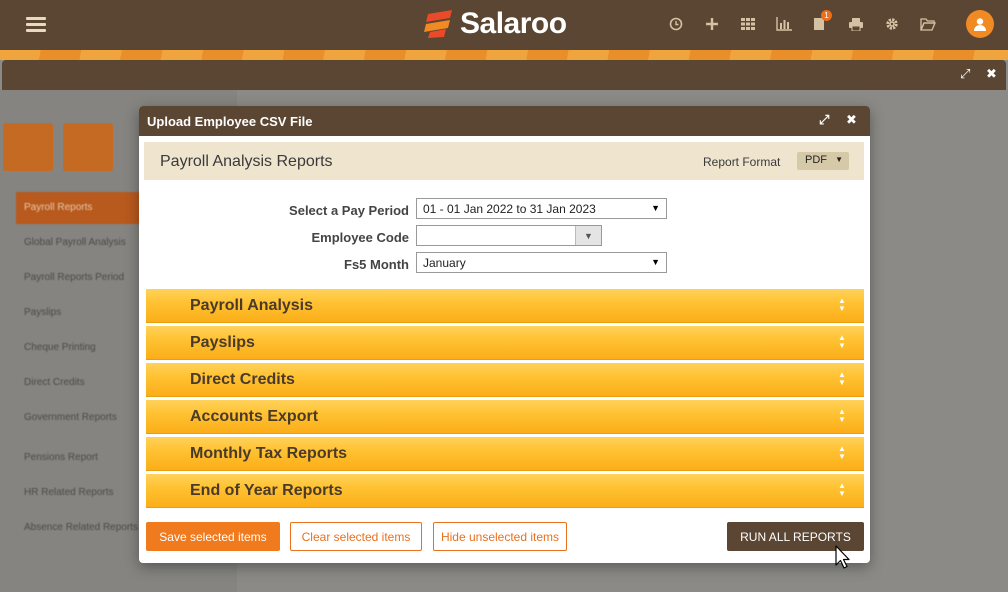  Describe the element at coordinates (505, 417) in the screenshot. I see `category-bar-accounts-export: Accounts Export ▲ ▼` at that location.